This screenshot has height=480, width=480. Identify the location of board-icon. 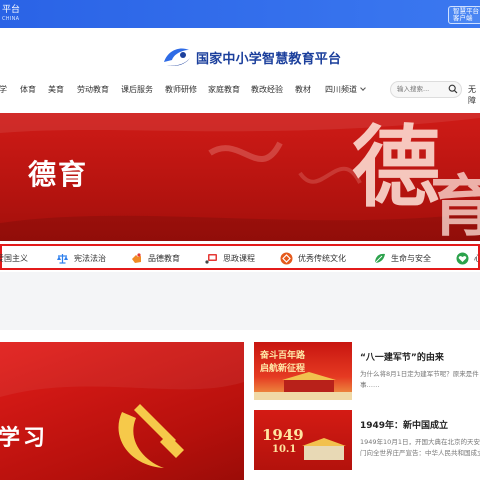
(211, 258).